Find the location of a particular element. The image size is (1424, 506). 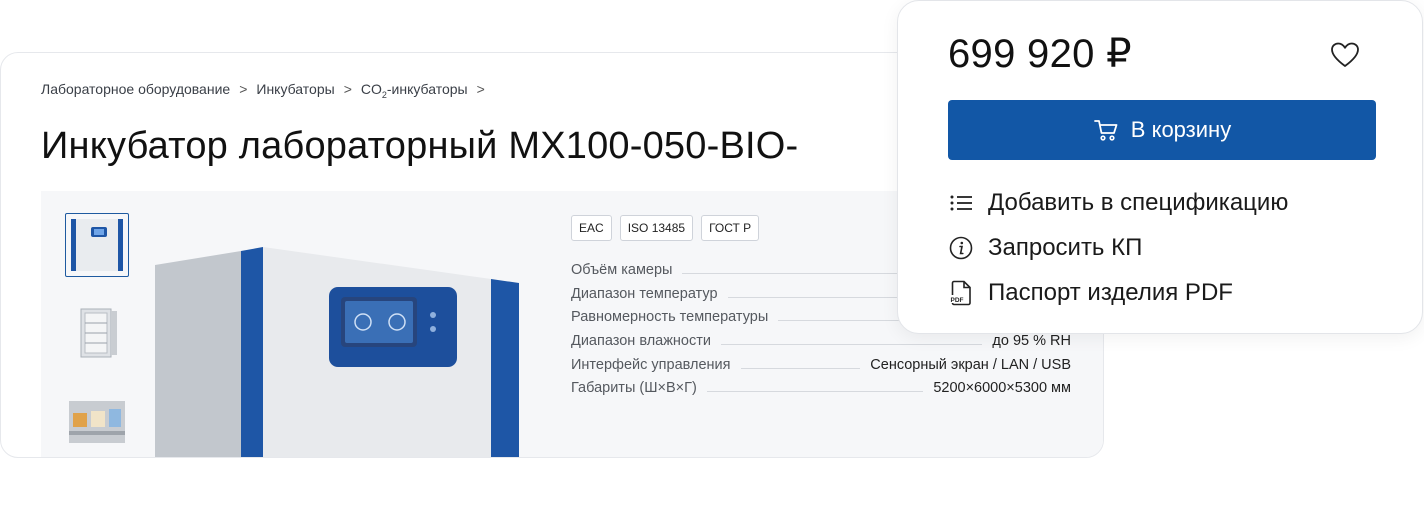

spec-name: Габариты (Ш×В×Г) is located at coordinates (634, 388).